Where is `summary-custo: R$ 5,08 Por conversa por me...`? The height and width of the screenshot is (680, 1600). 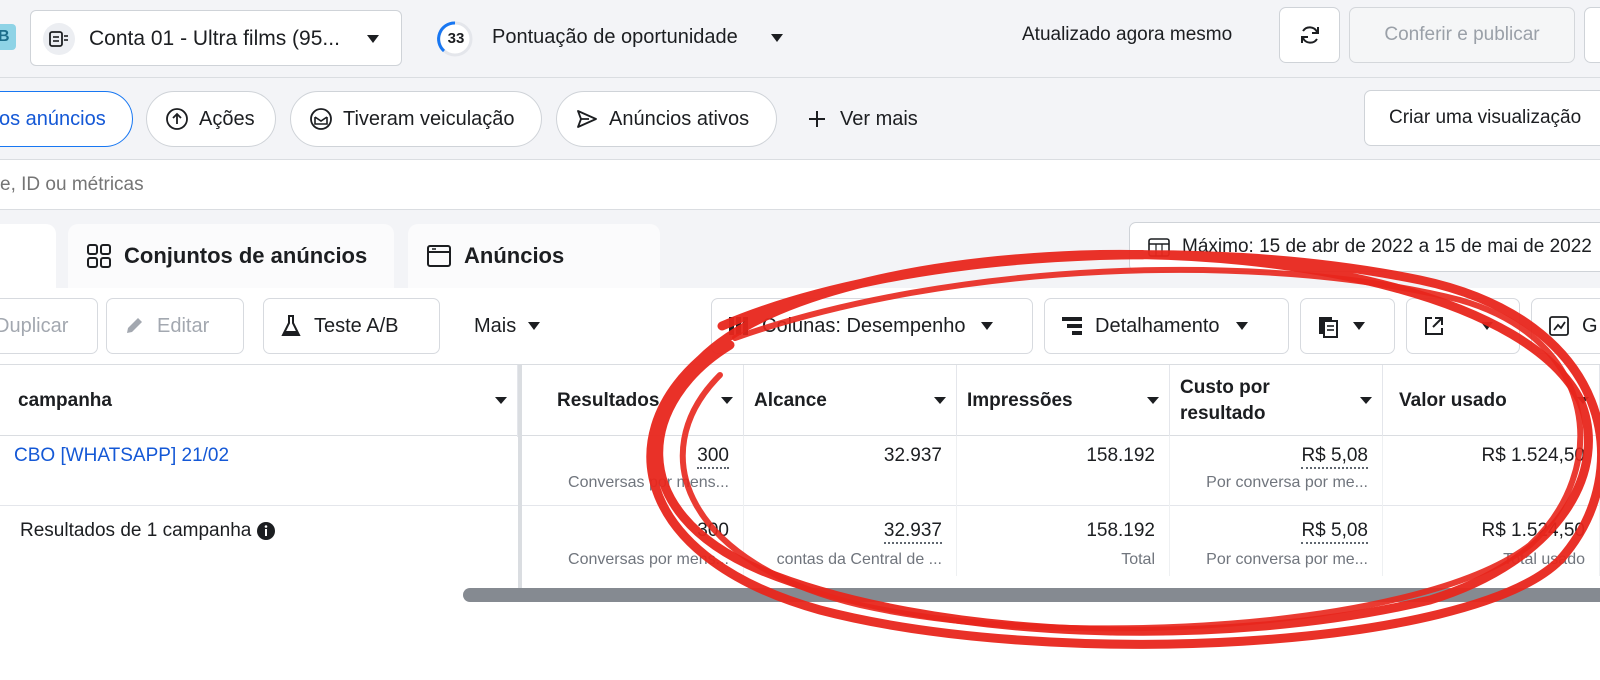
summary-custo: R$ 5,08 Por conversa por me... is located at coordinates (1276, 541).